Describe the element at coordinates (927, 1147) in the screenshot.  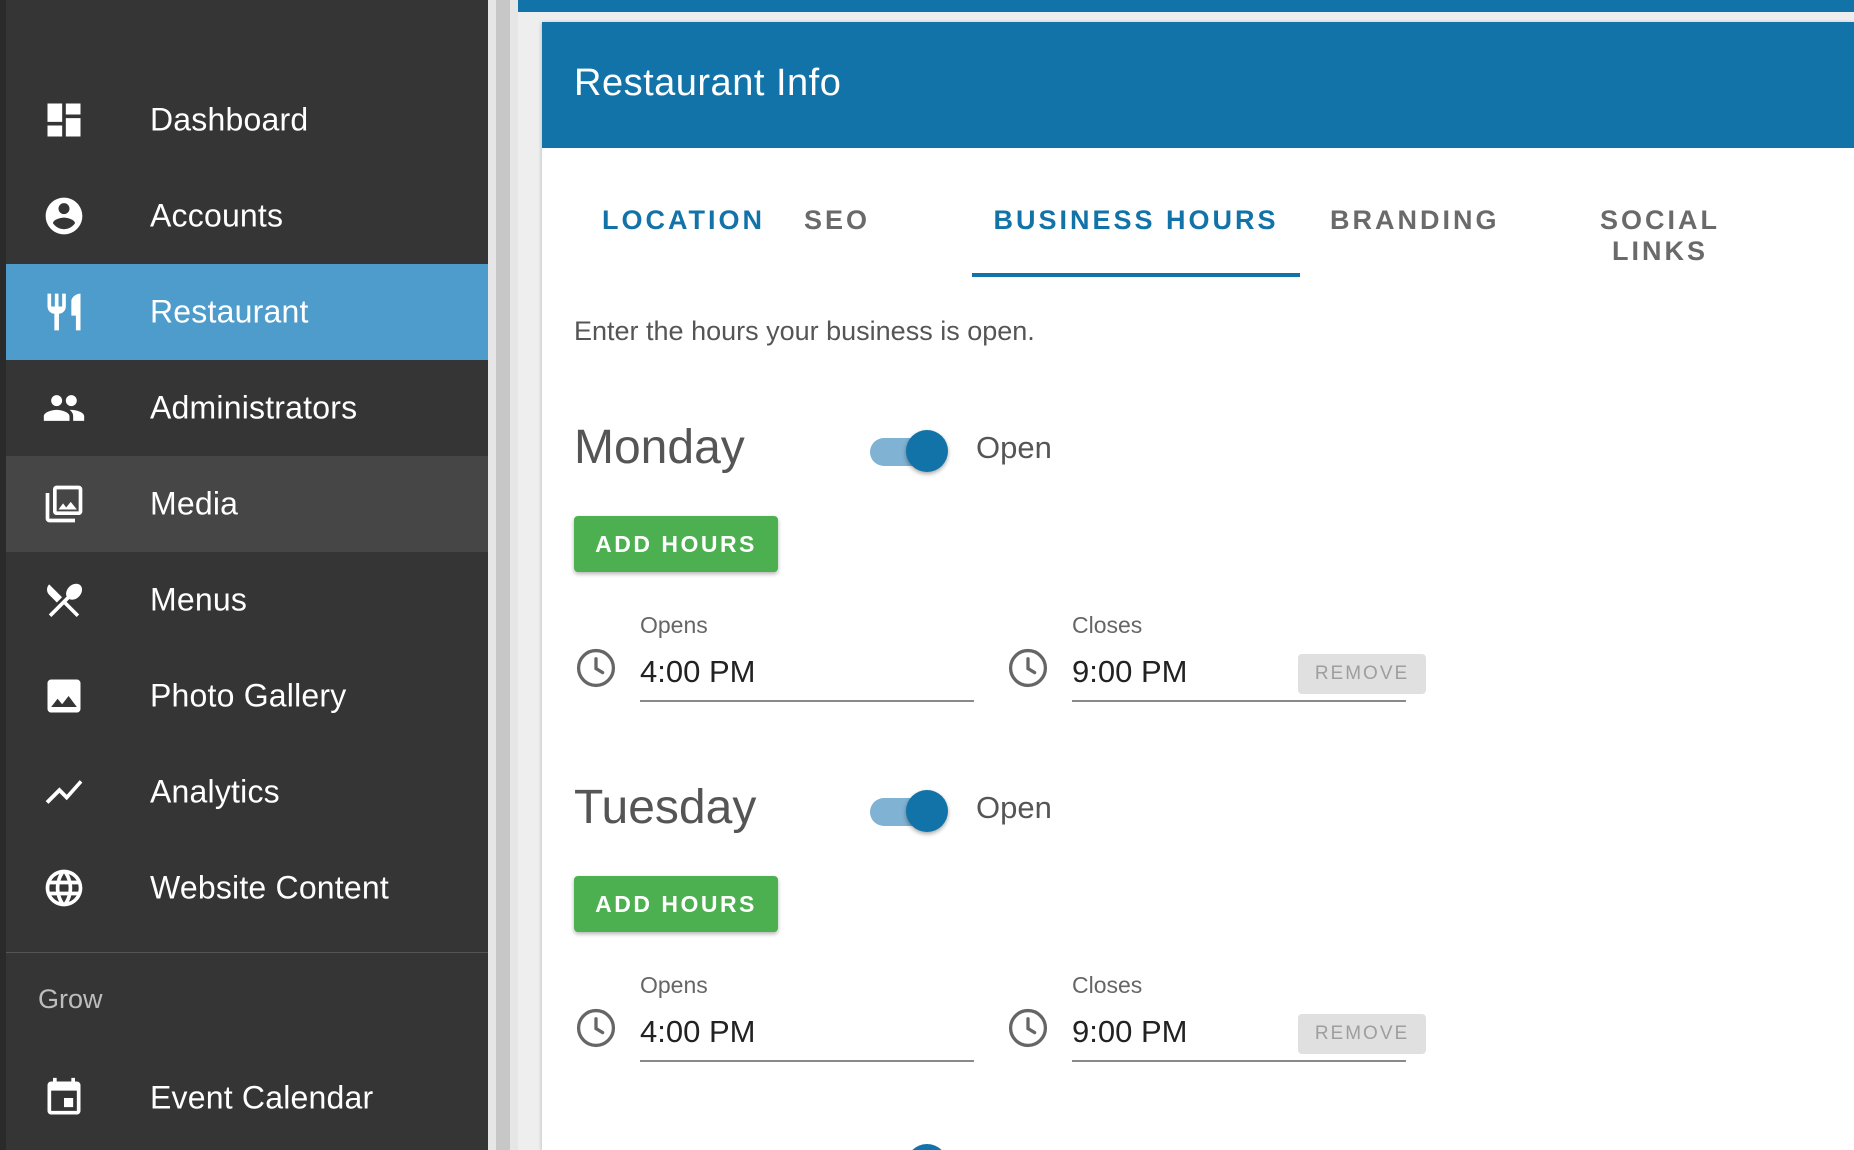
I see `open-toggle-next-day` at that location.